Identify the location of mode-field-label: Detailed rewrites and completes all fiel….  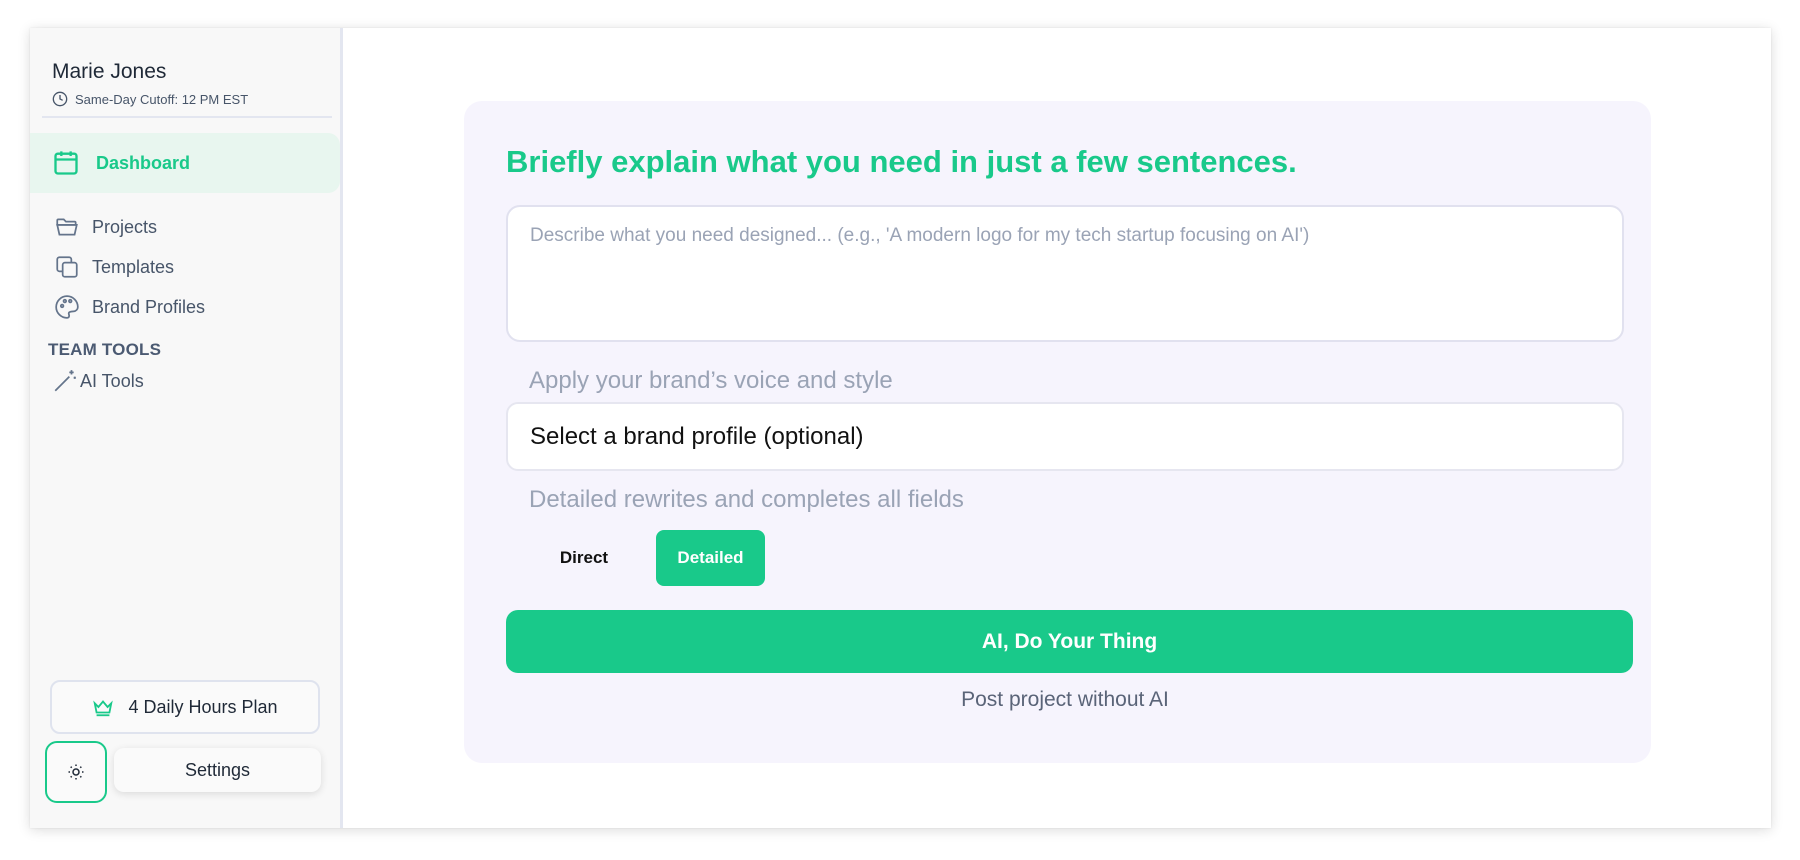
(746, 499).